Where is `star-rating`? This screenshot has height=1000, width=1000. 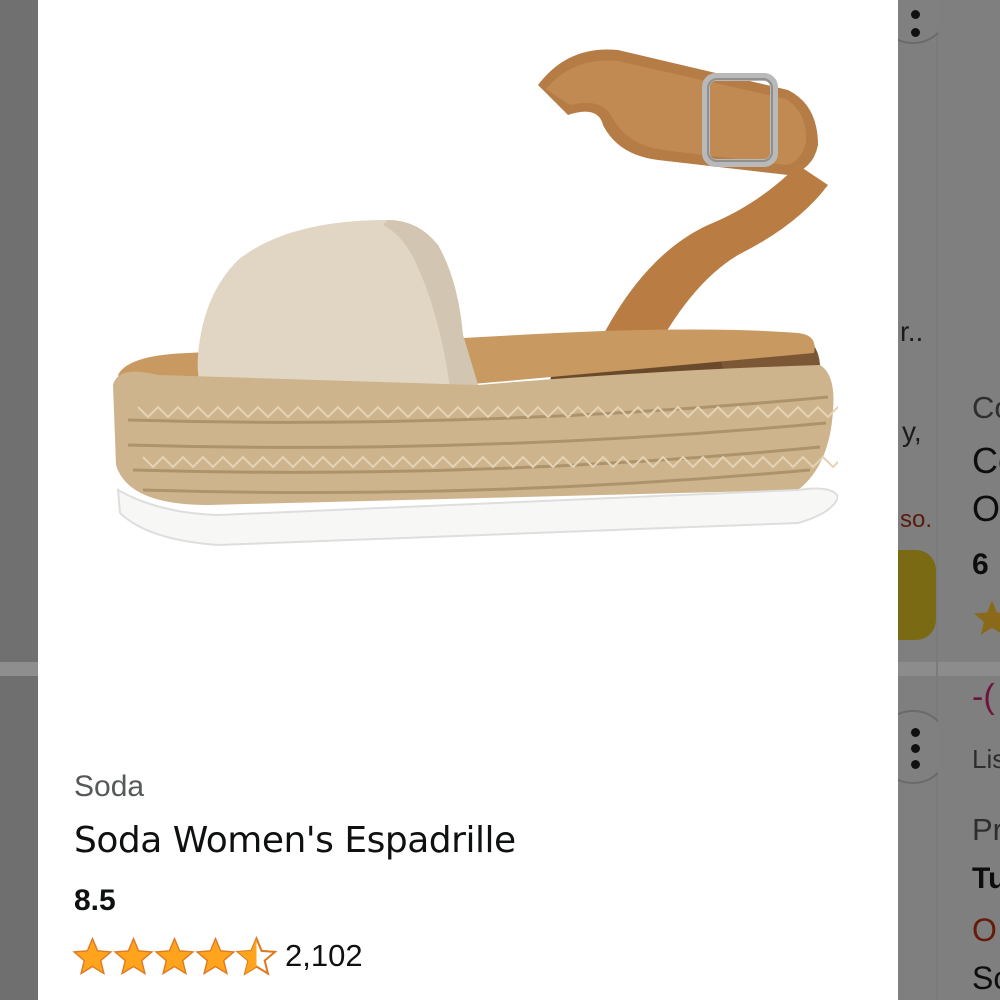 star-rating is located at coordinates (174, 956).